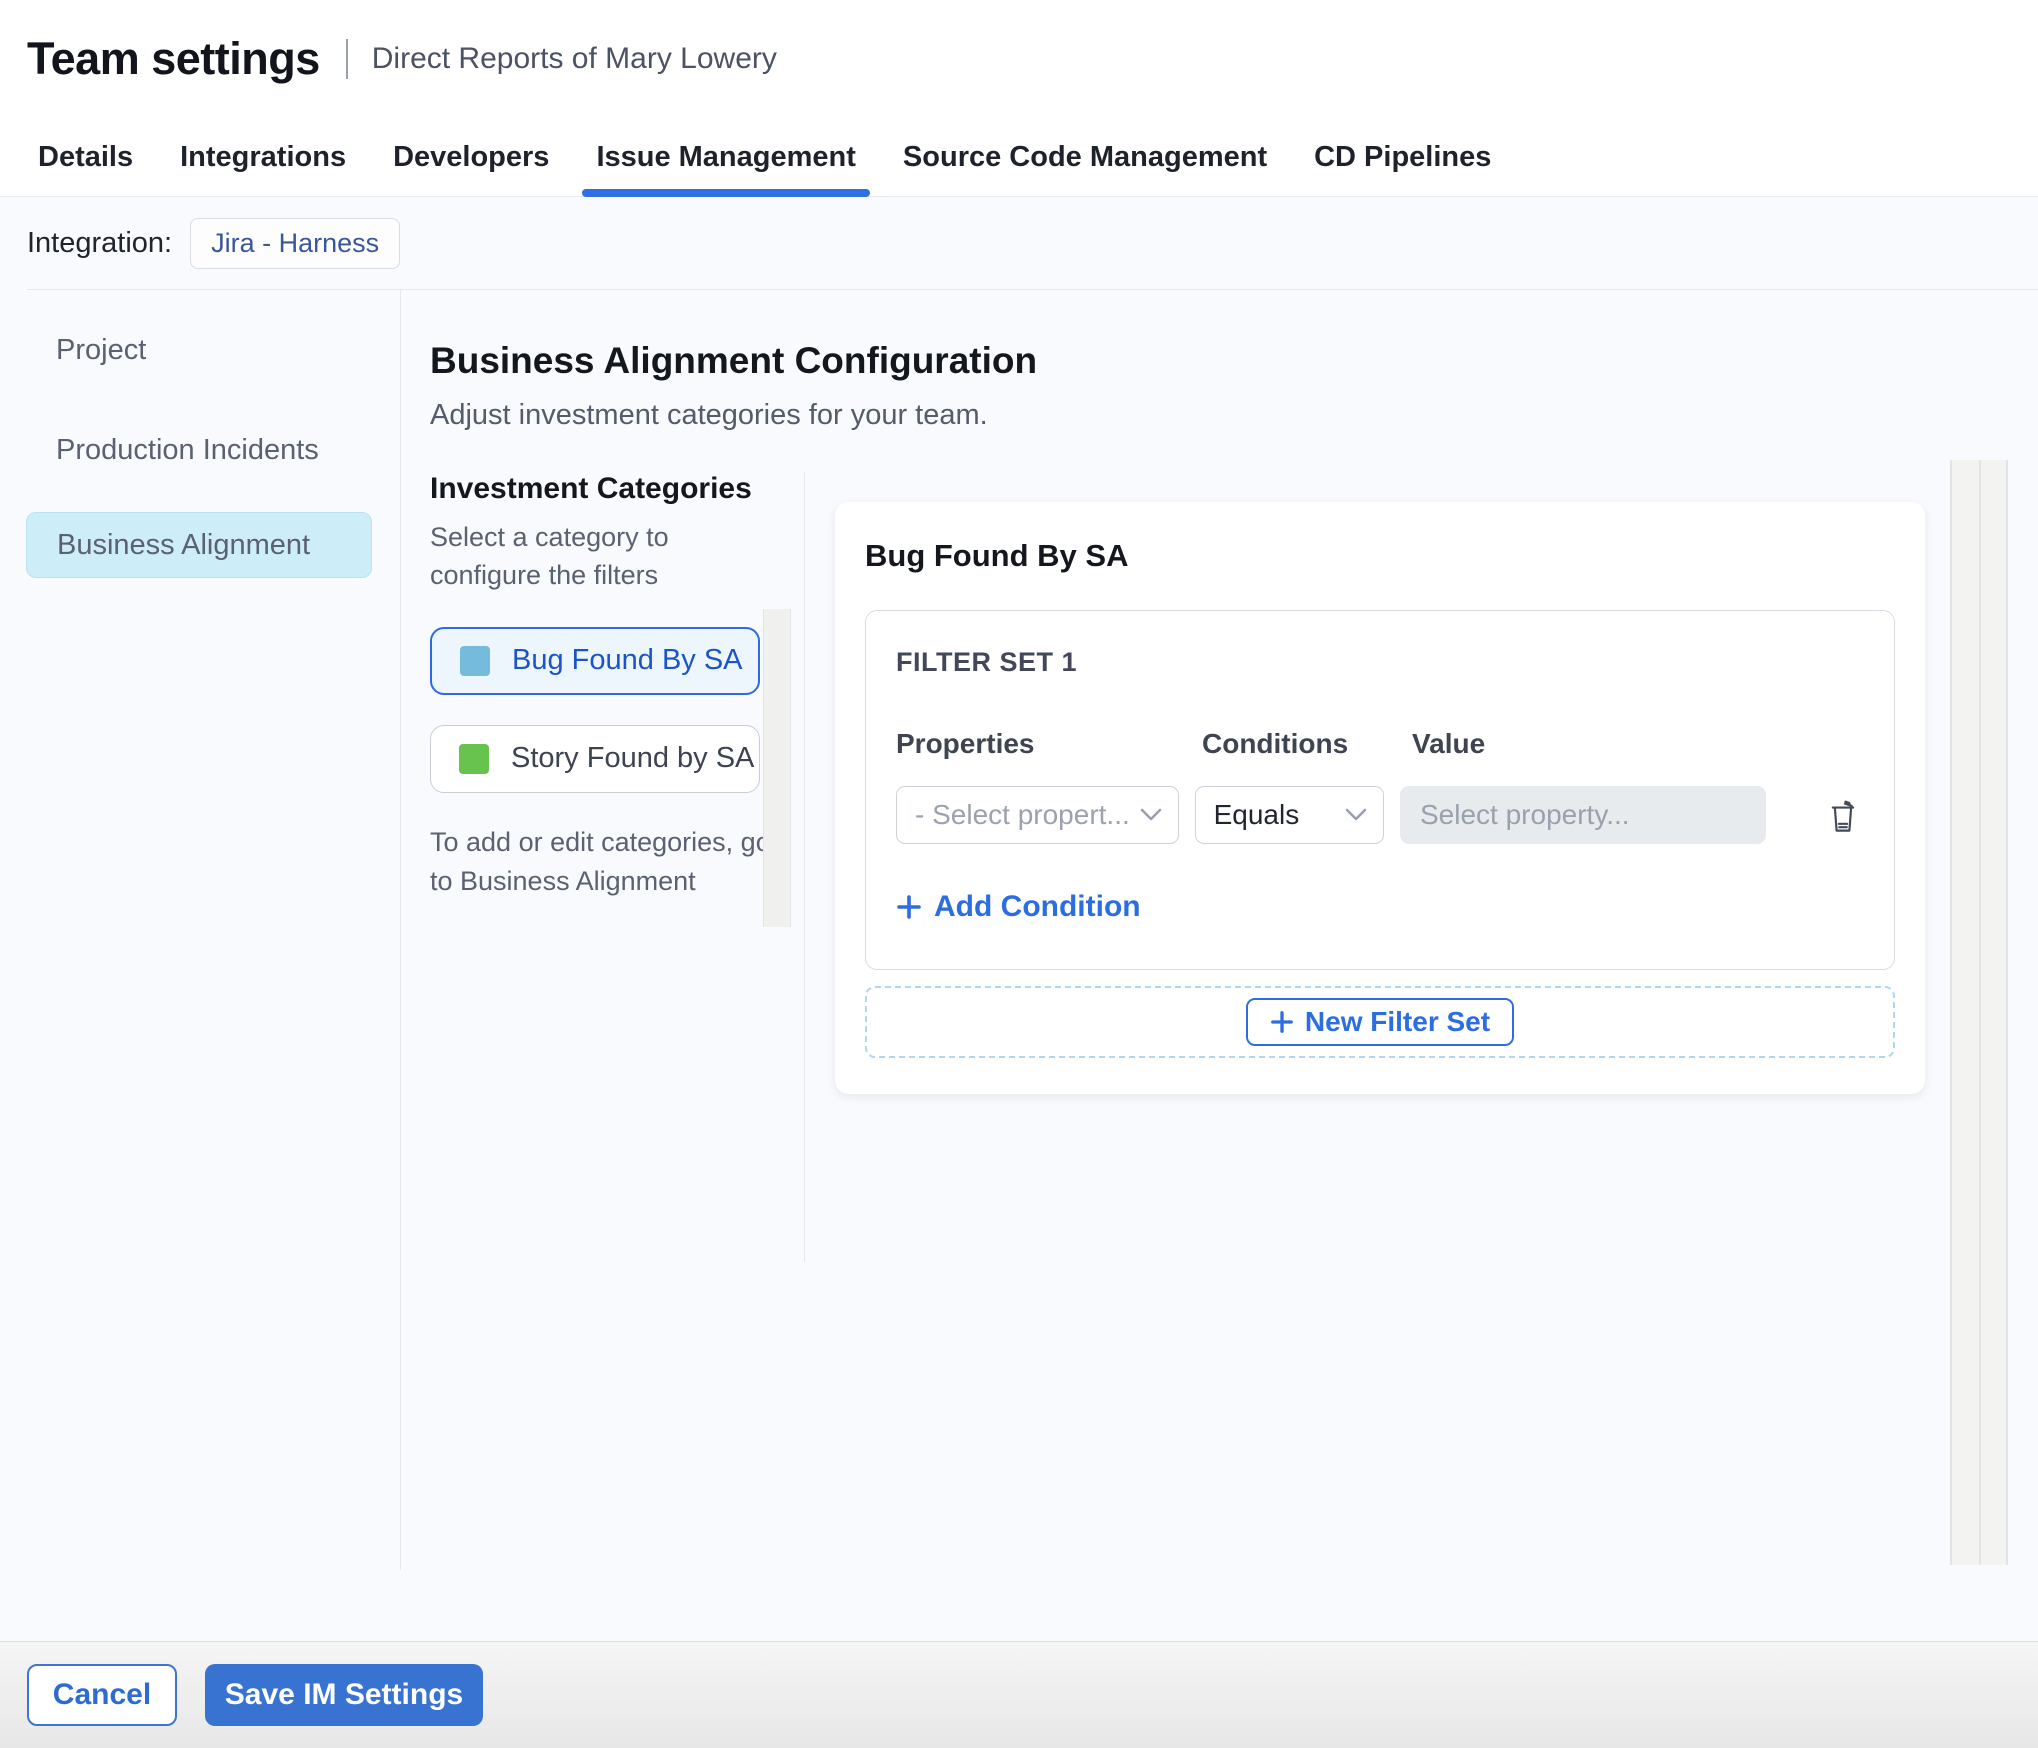 The width and height of the screenshot is (2038, 1748). What do you see at coordinates (1993, 1012) in the screenshot?
I see `outer-scrollbar` at bounding box center [1993, 1012].